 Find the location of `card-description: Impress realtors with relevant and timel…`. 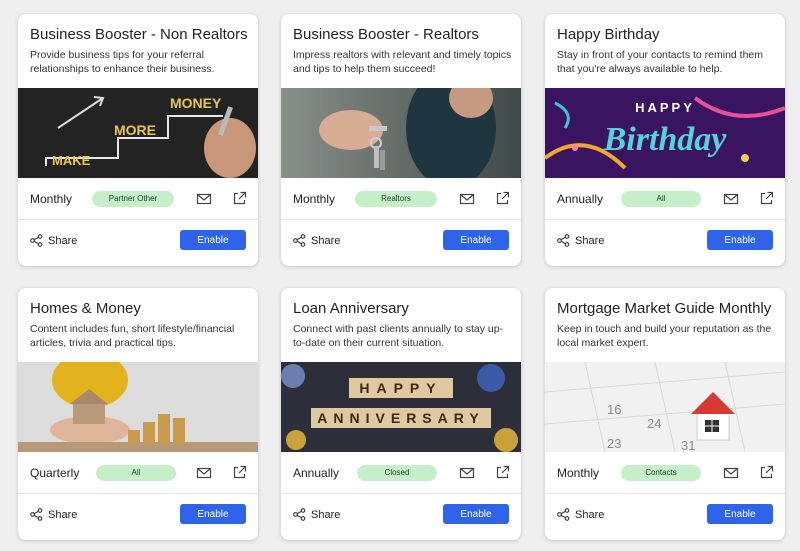

card-description: Impress realtors with relevant and timel… is located at coordinates (402, 62).